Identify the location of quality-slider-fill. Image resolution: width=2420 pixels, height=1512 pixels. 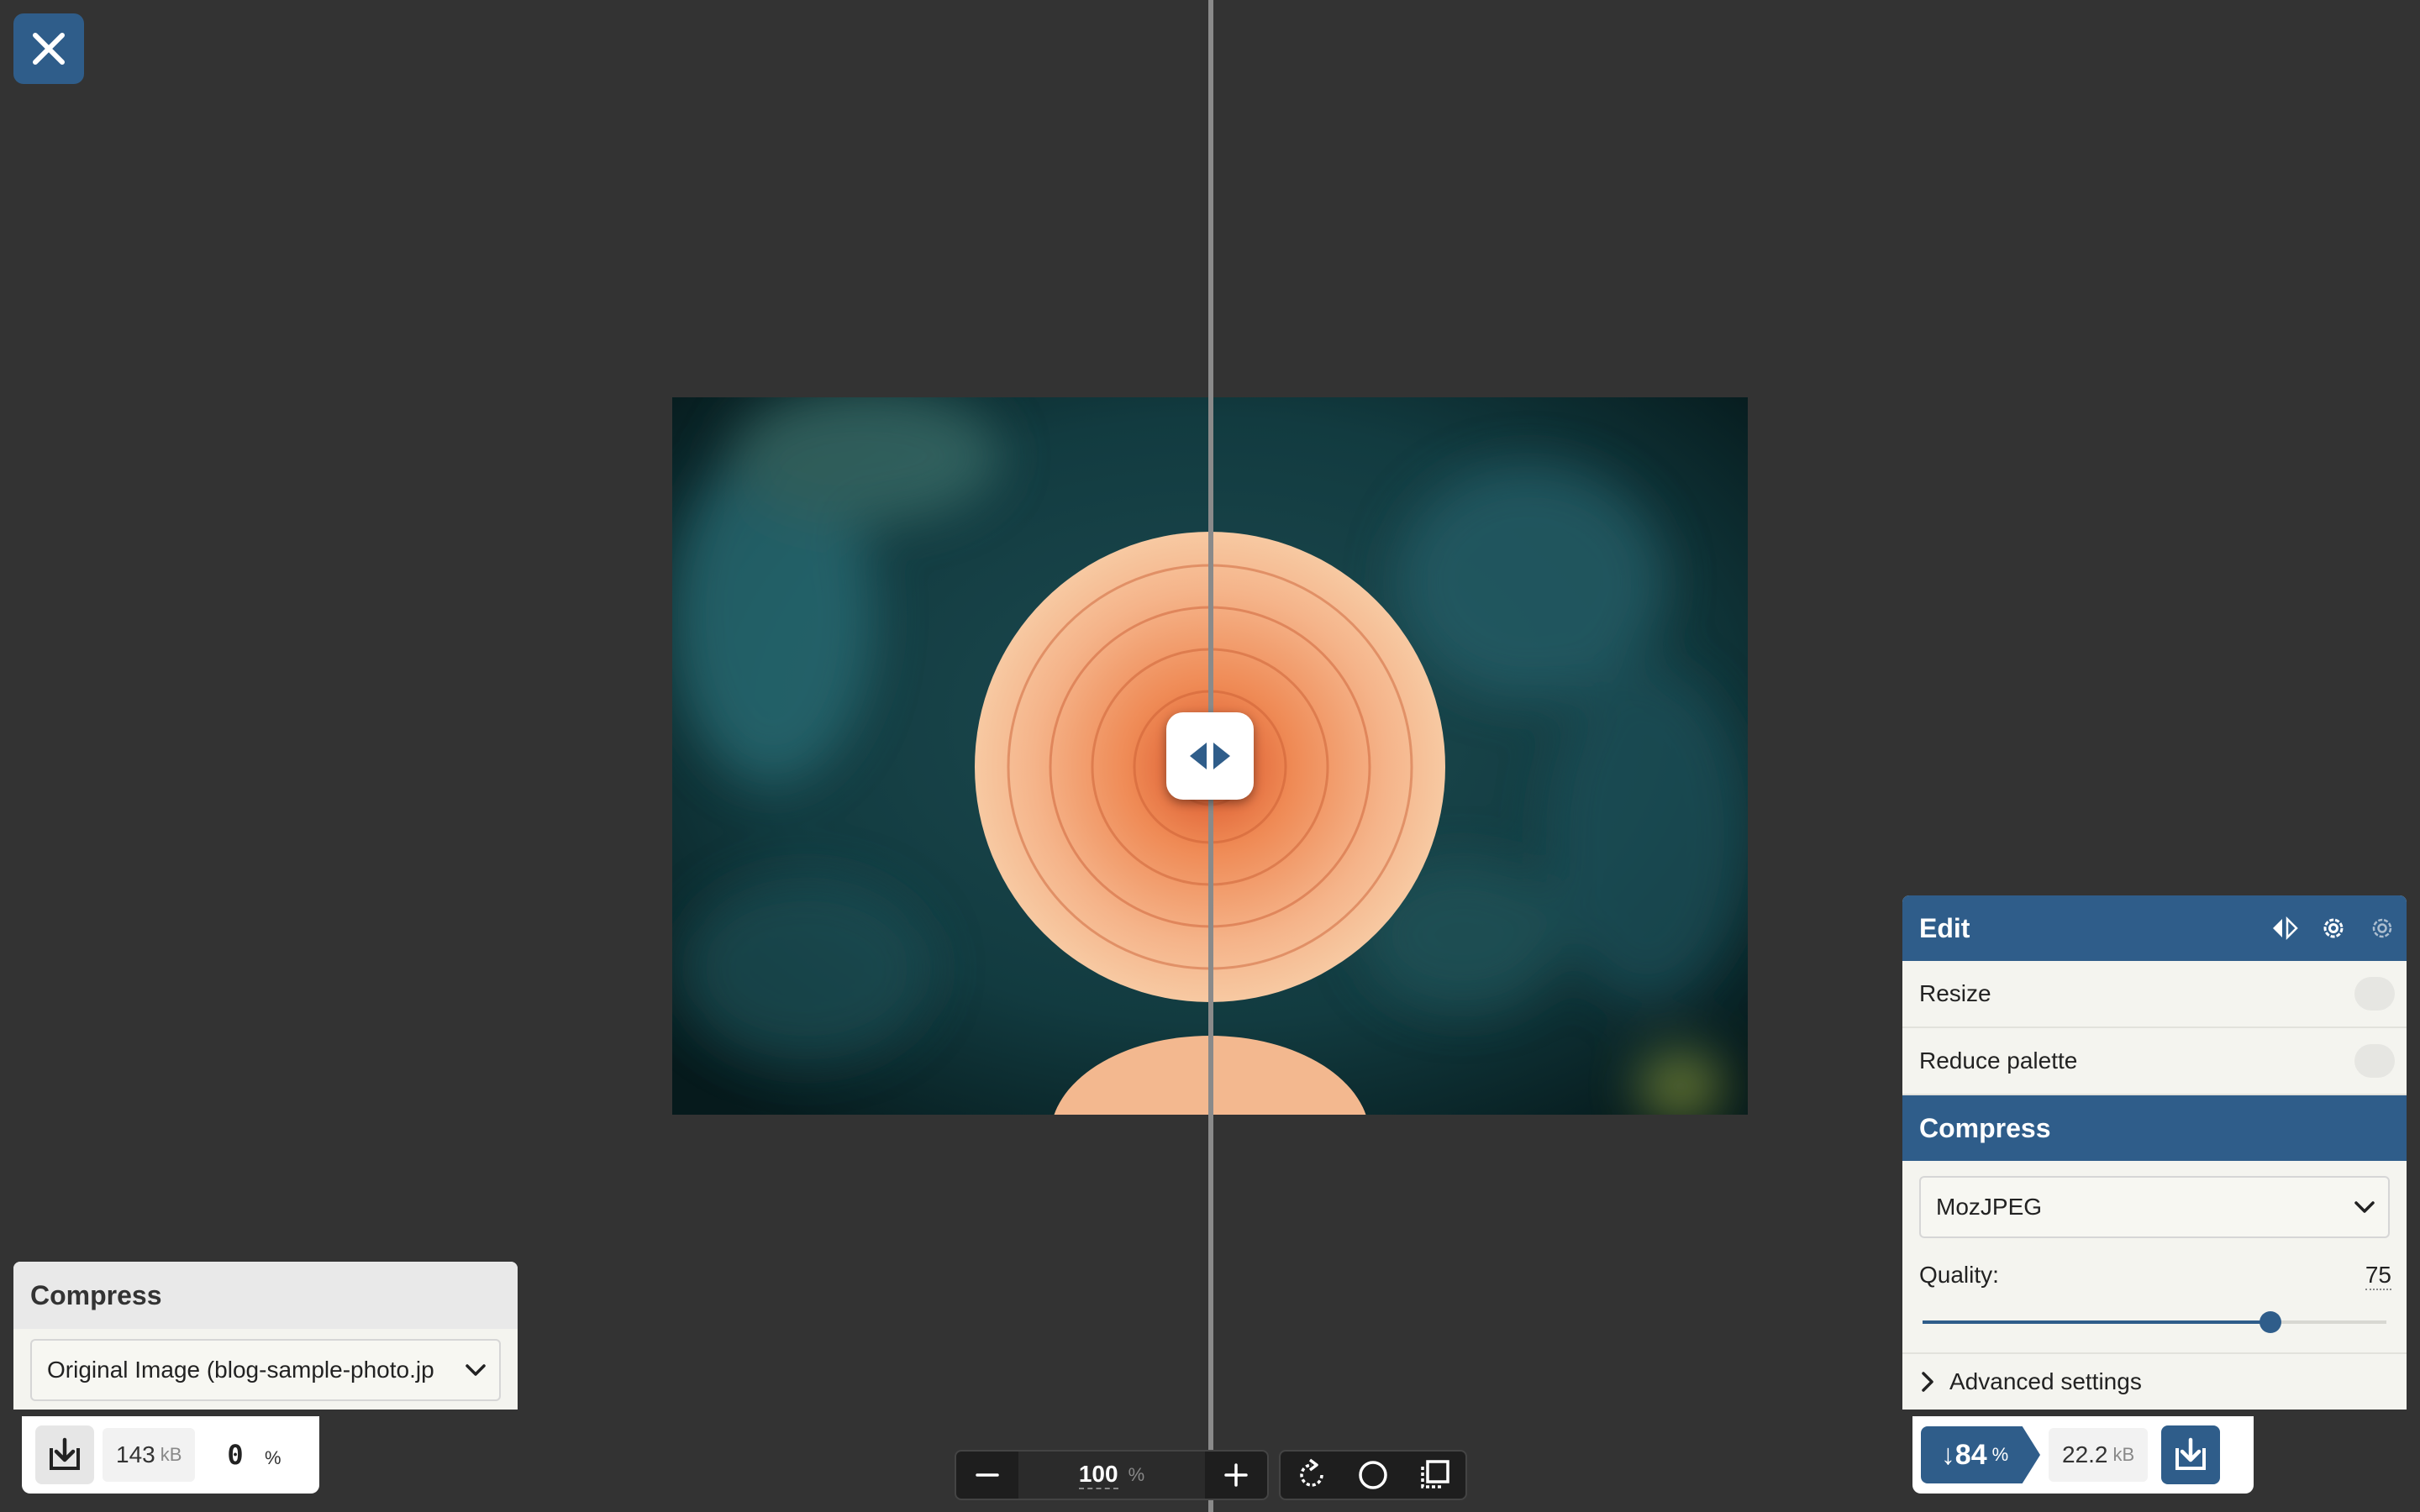
(2096, 1322).